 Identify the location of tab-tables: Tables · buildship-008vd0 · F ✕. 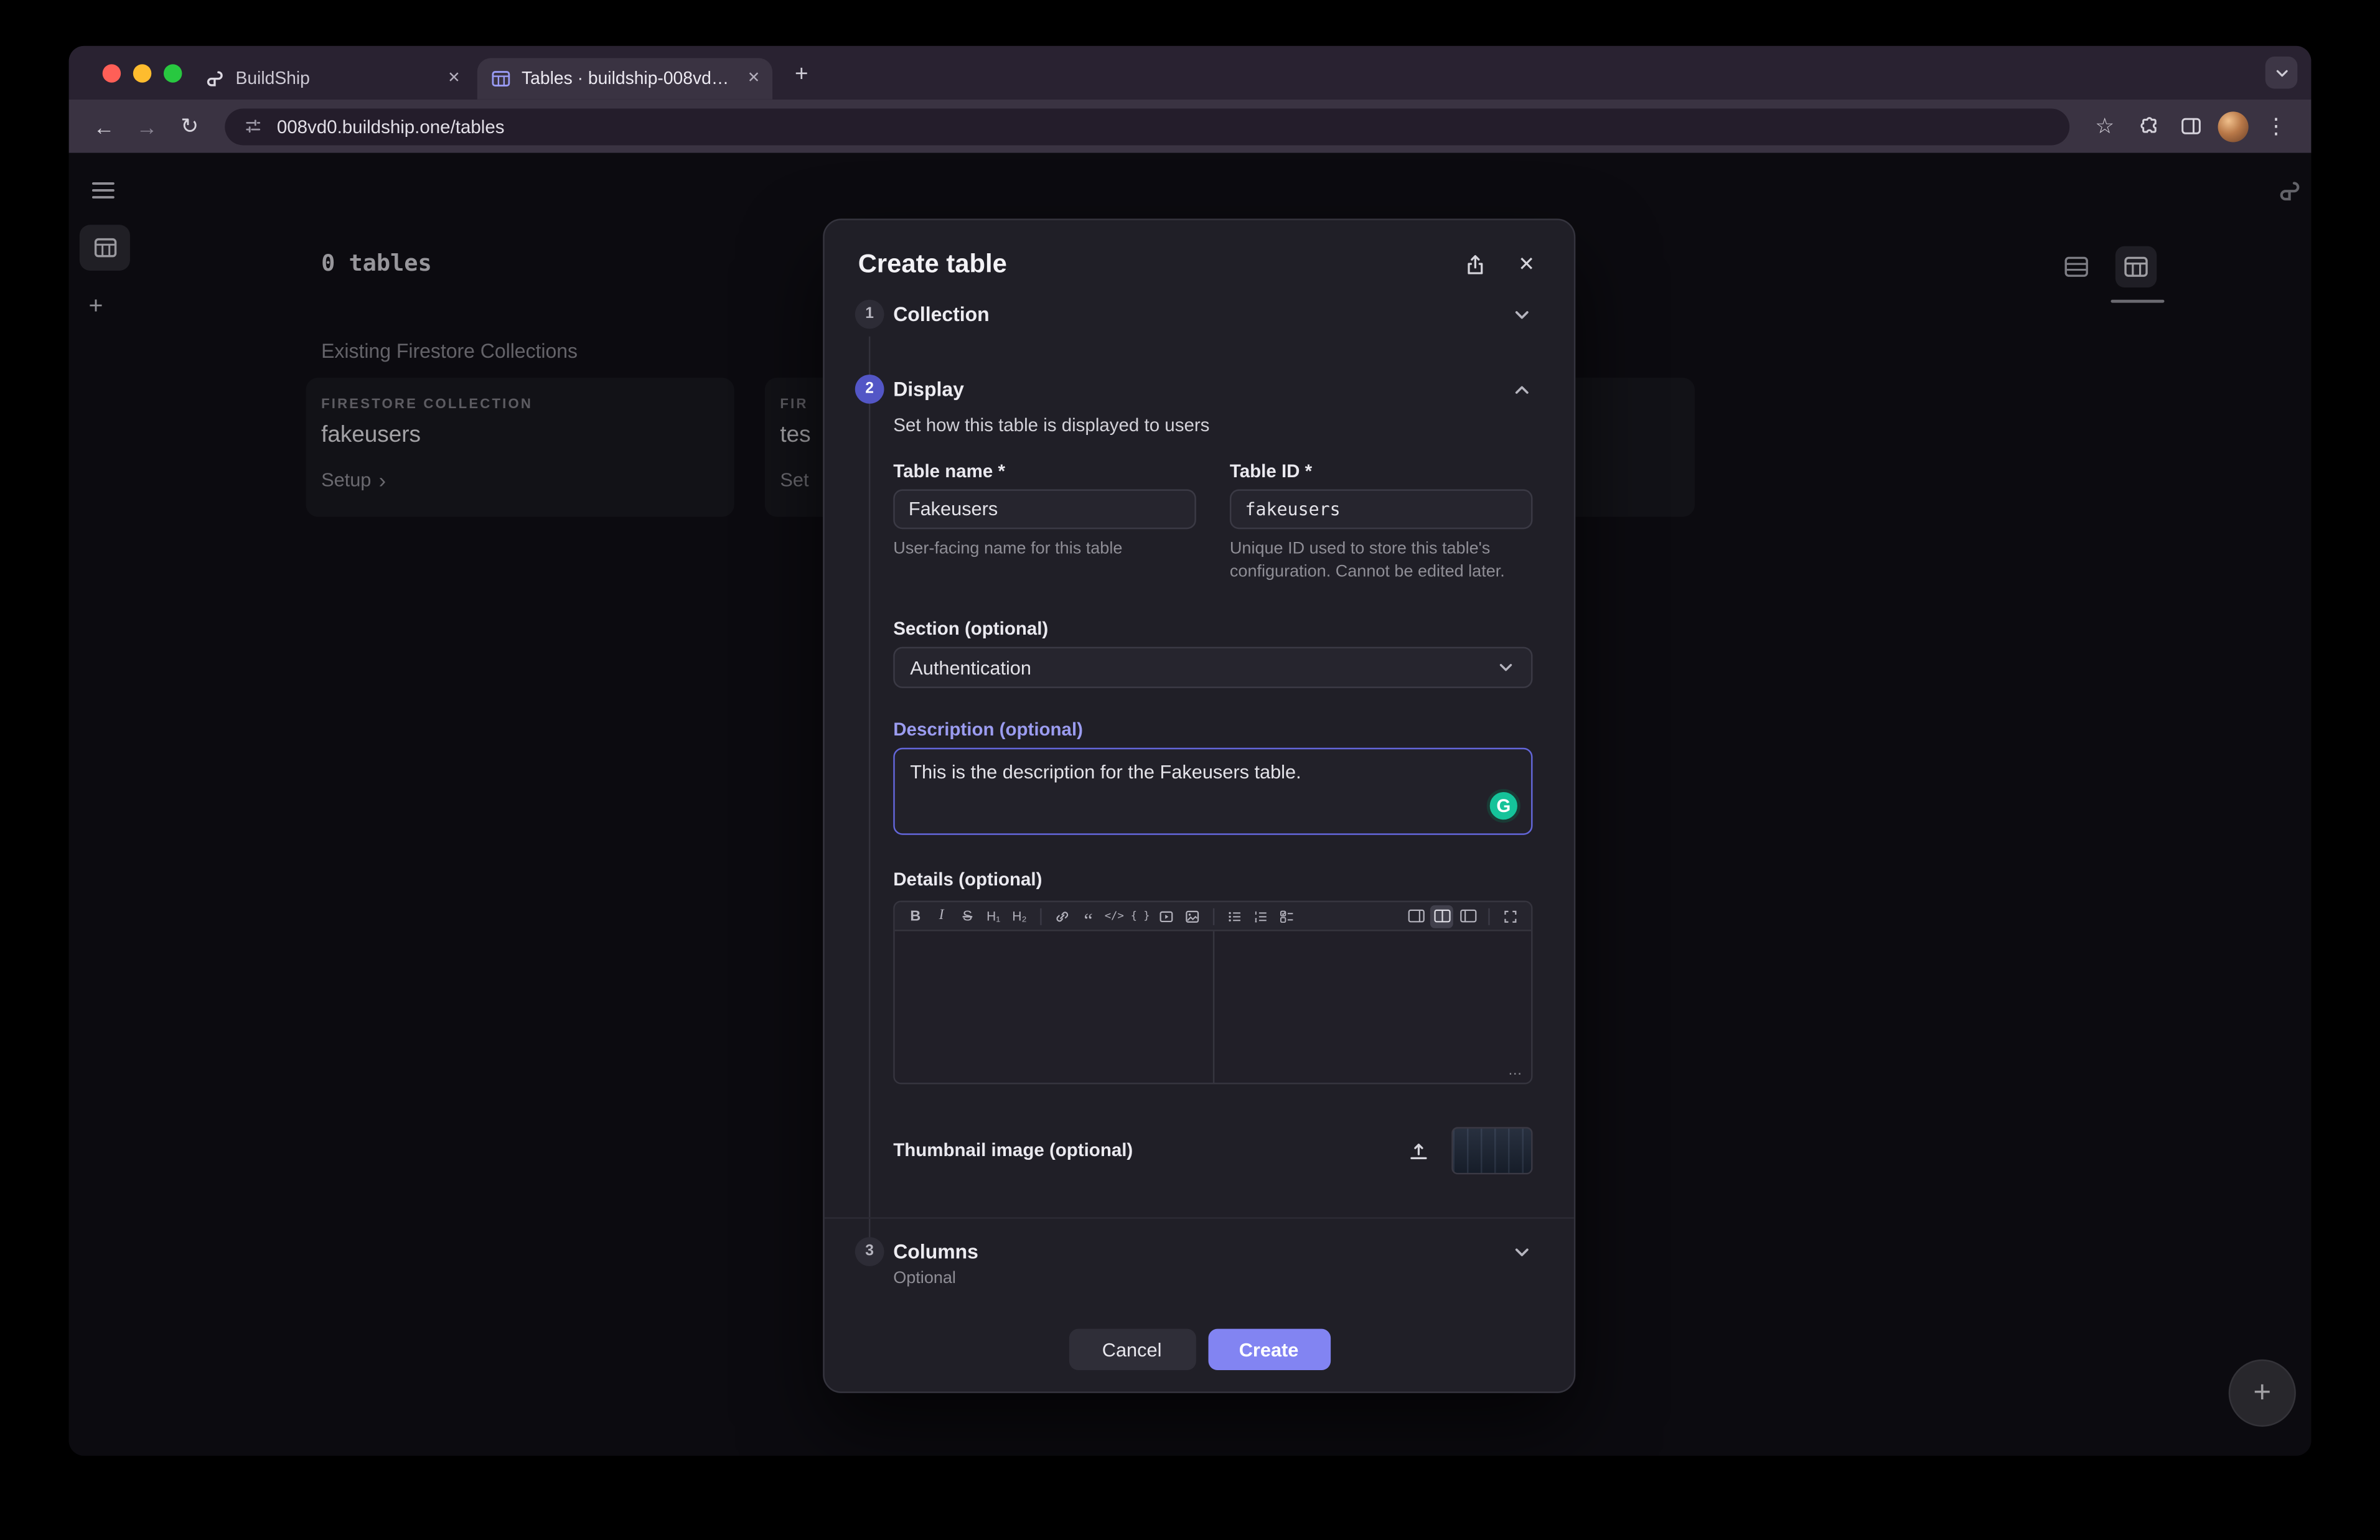
(625, 79).